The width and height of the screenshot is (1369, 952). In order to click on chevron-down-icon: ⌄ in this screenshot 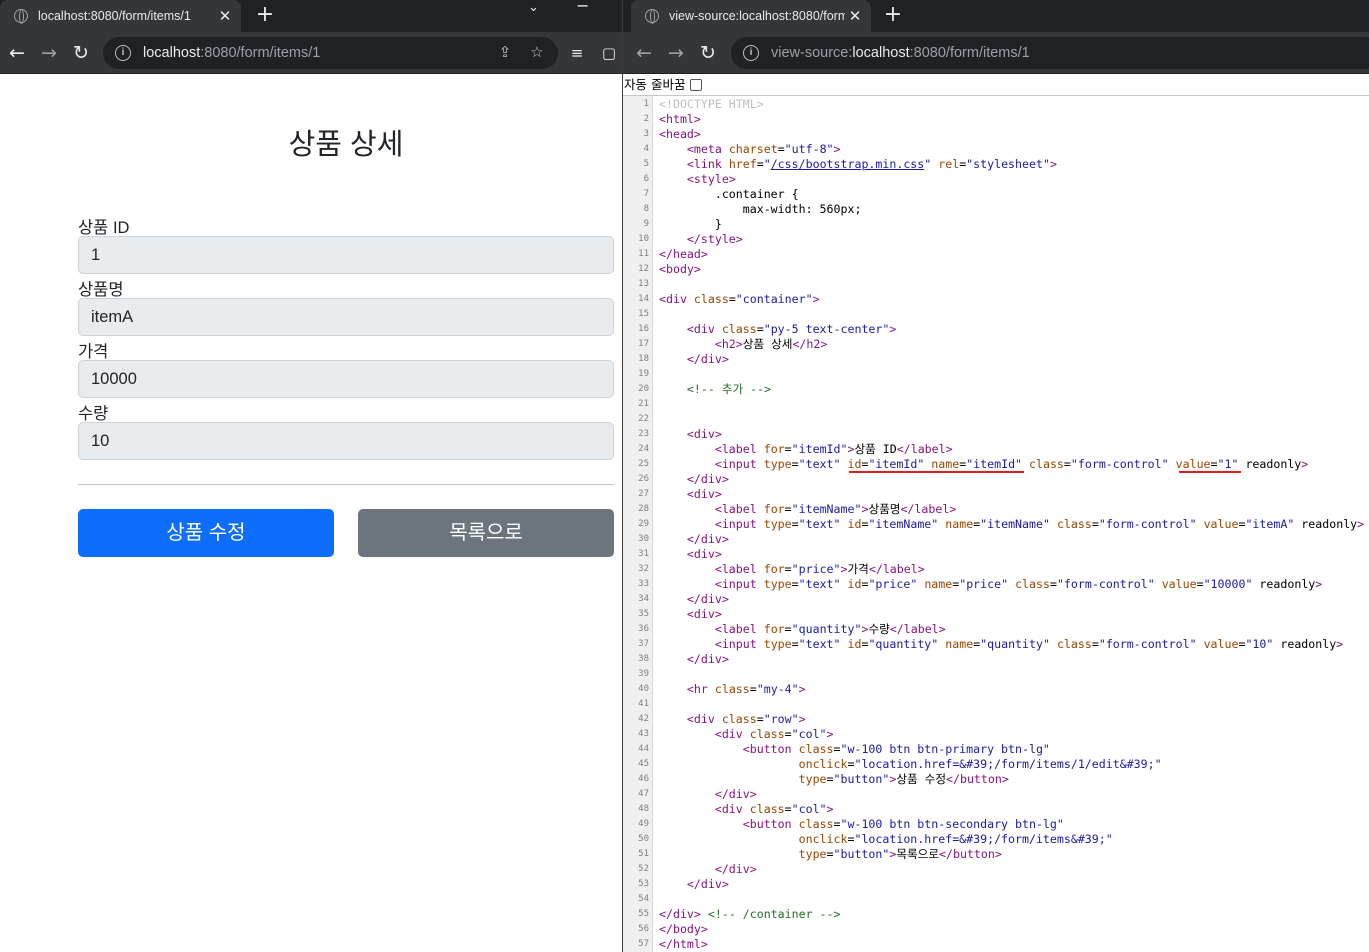, I will do `click(533, 7)`.